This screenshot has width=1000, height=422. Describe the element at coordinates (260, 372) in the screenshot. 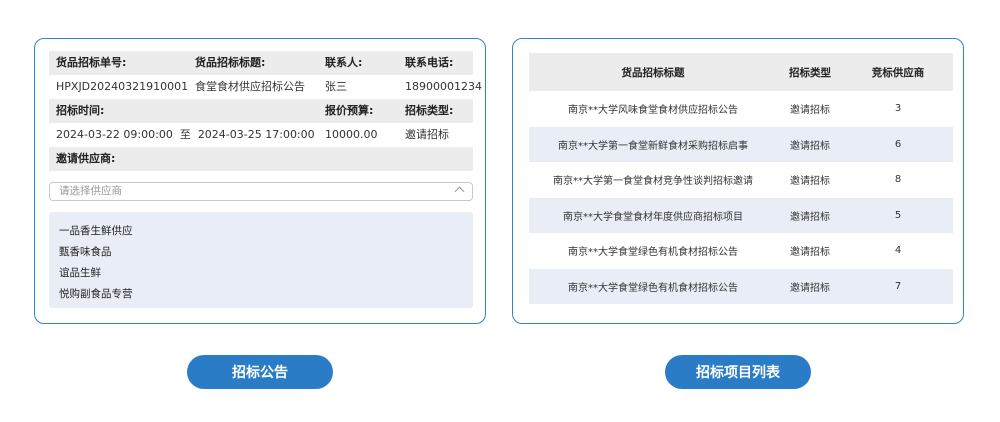

I see `bid-notice-button: 招标公告` at that location.